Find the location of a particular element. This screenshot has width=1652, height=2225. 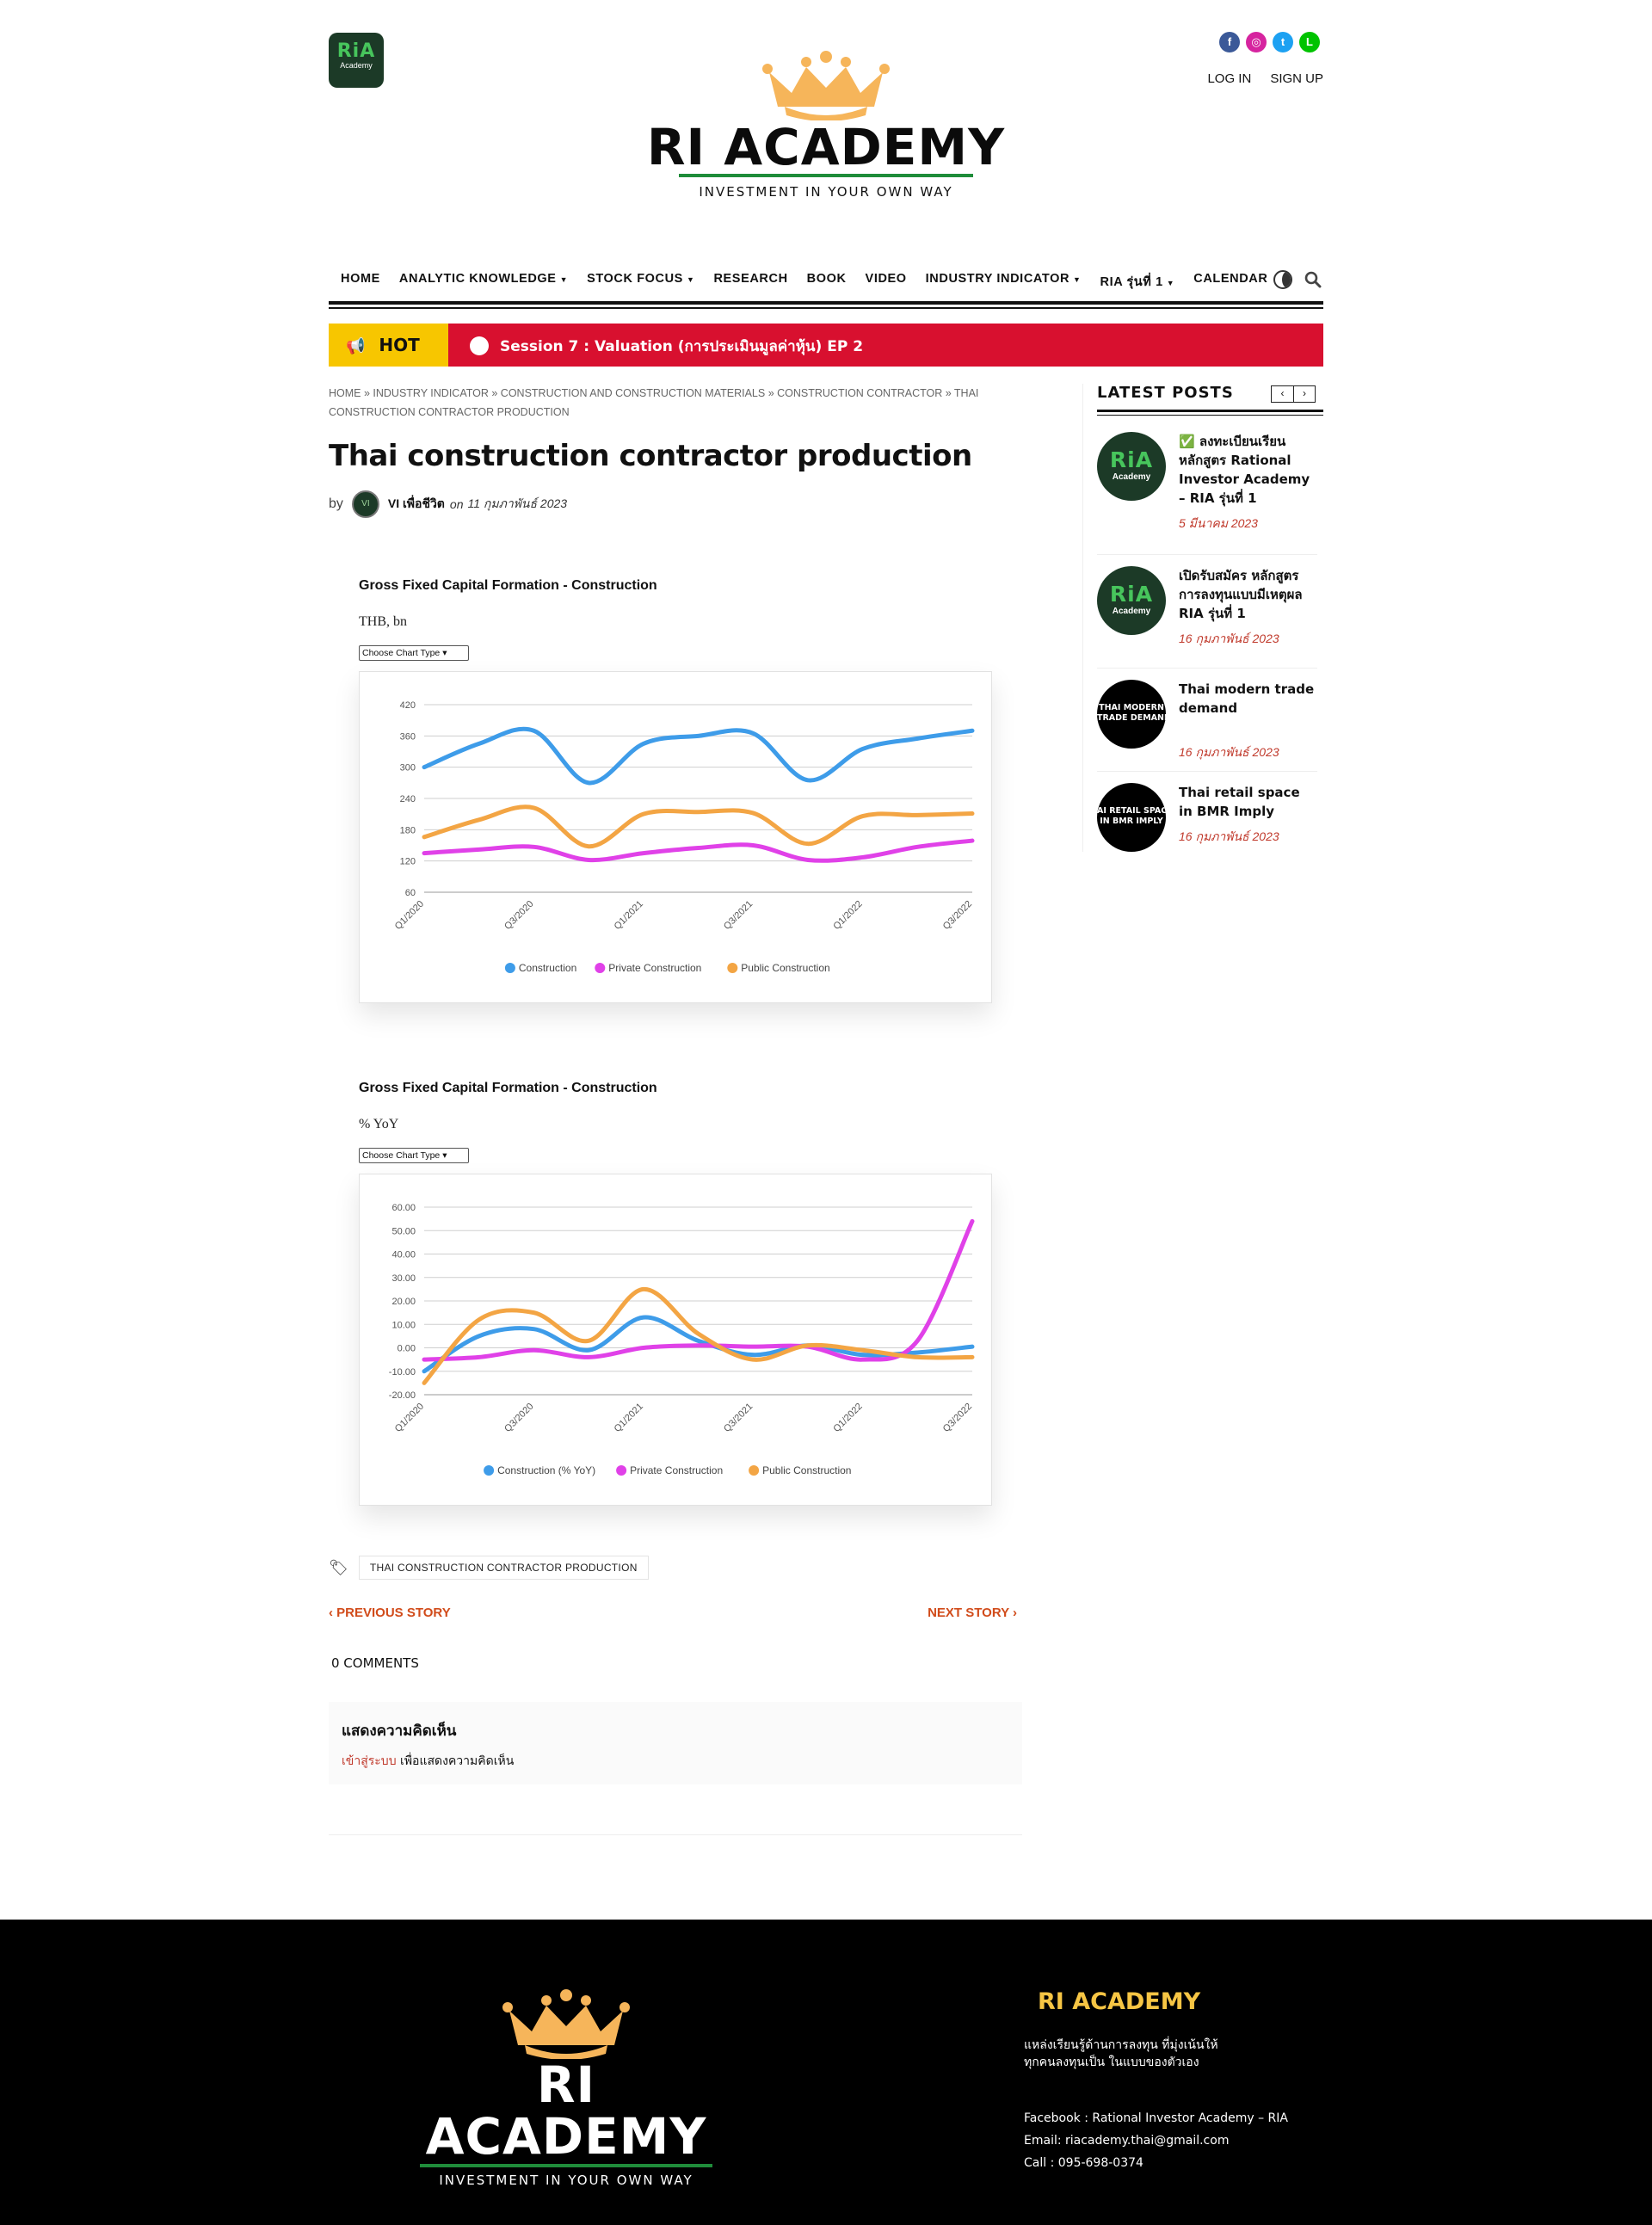

legend-label: Construction (% YoY) is located at coordinates (546, 1470).